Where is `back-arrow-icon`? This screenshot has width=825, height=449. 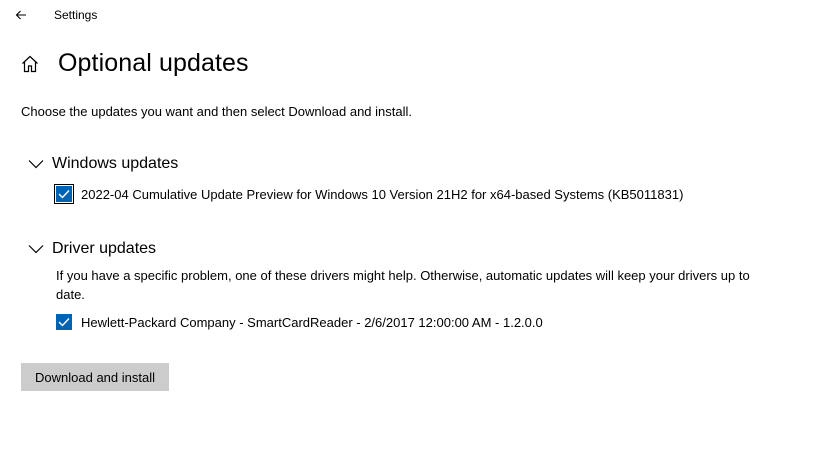 back-arrow-icon is located at coordinates (20, 15).